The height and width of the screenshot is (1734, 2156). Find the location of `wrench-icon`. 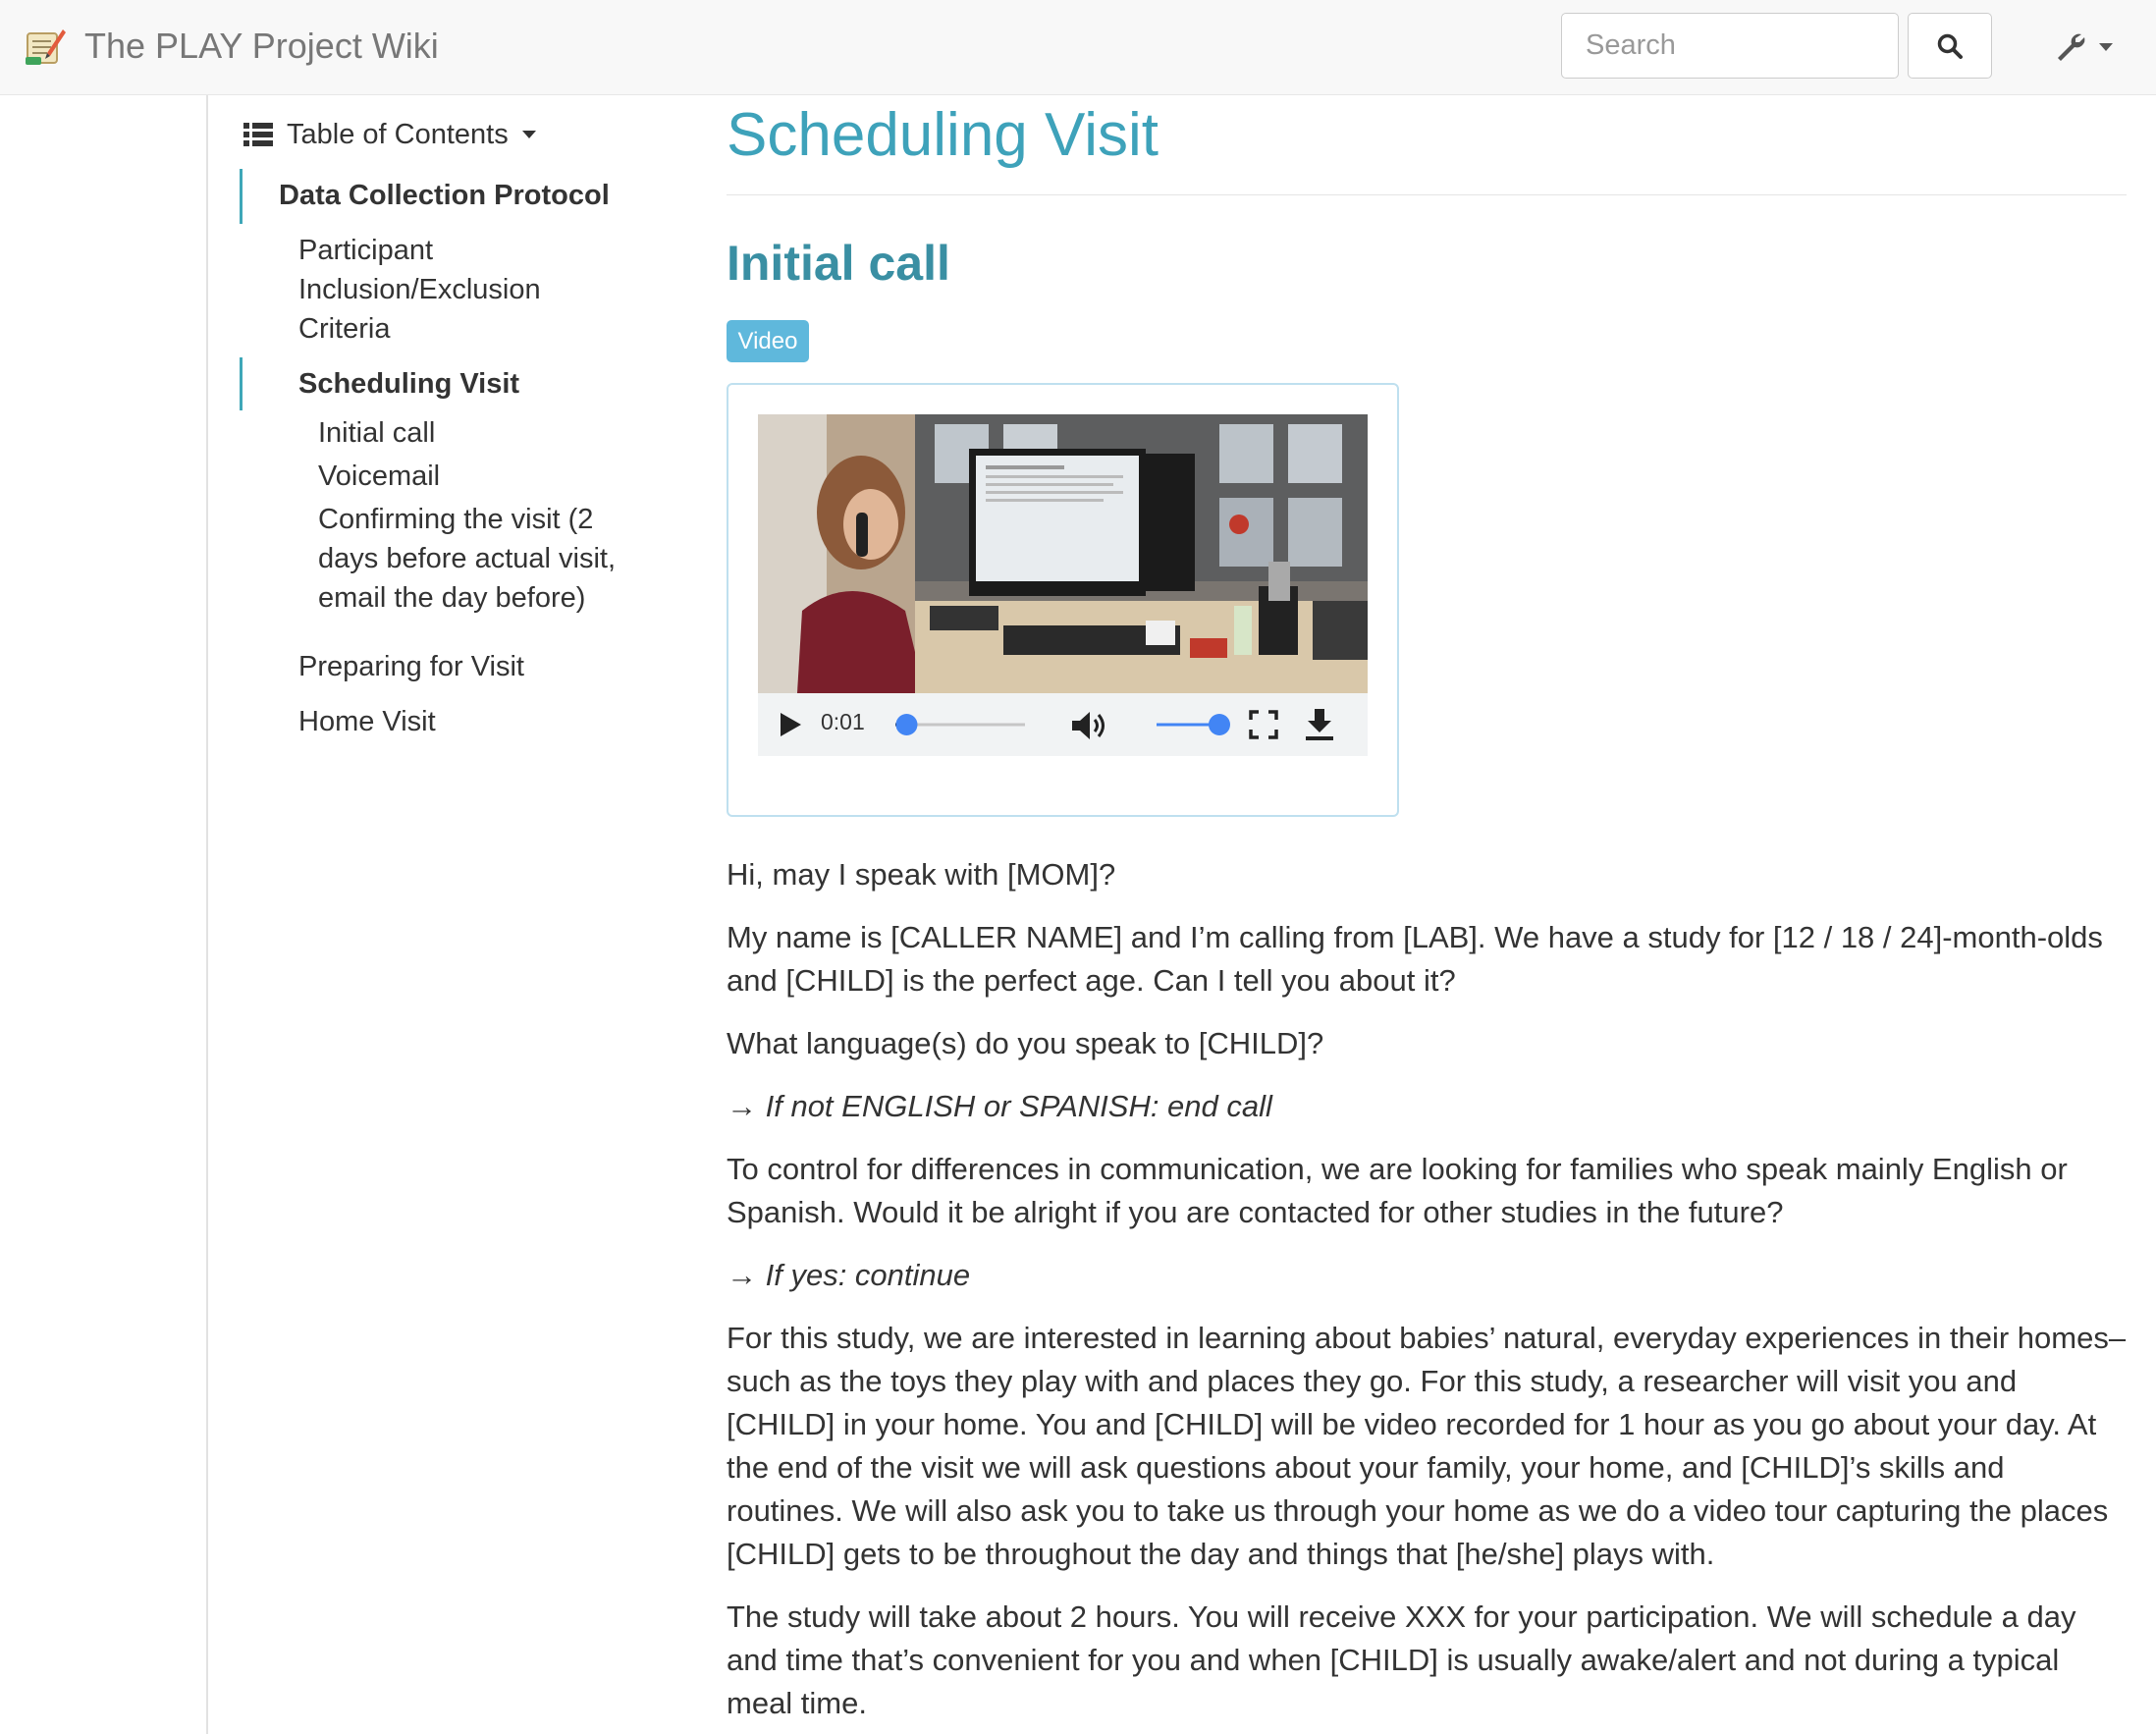

wrench-icon is located at coordinates (2072, 47).